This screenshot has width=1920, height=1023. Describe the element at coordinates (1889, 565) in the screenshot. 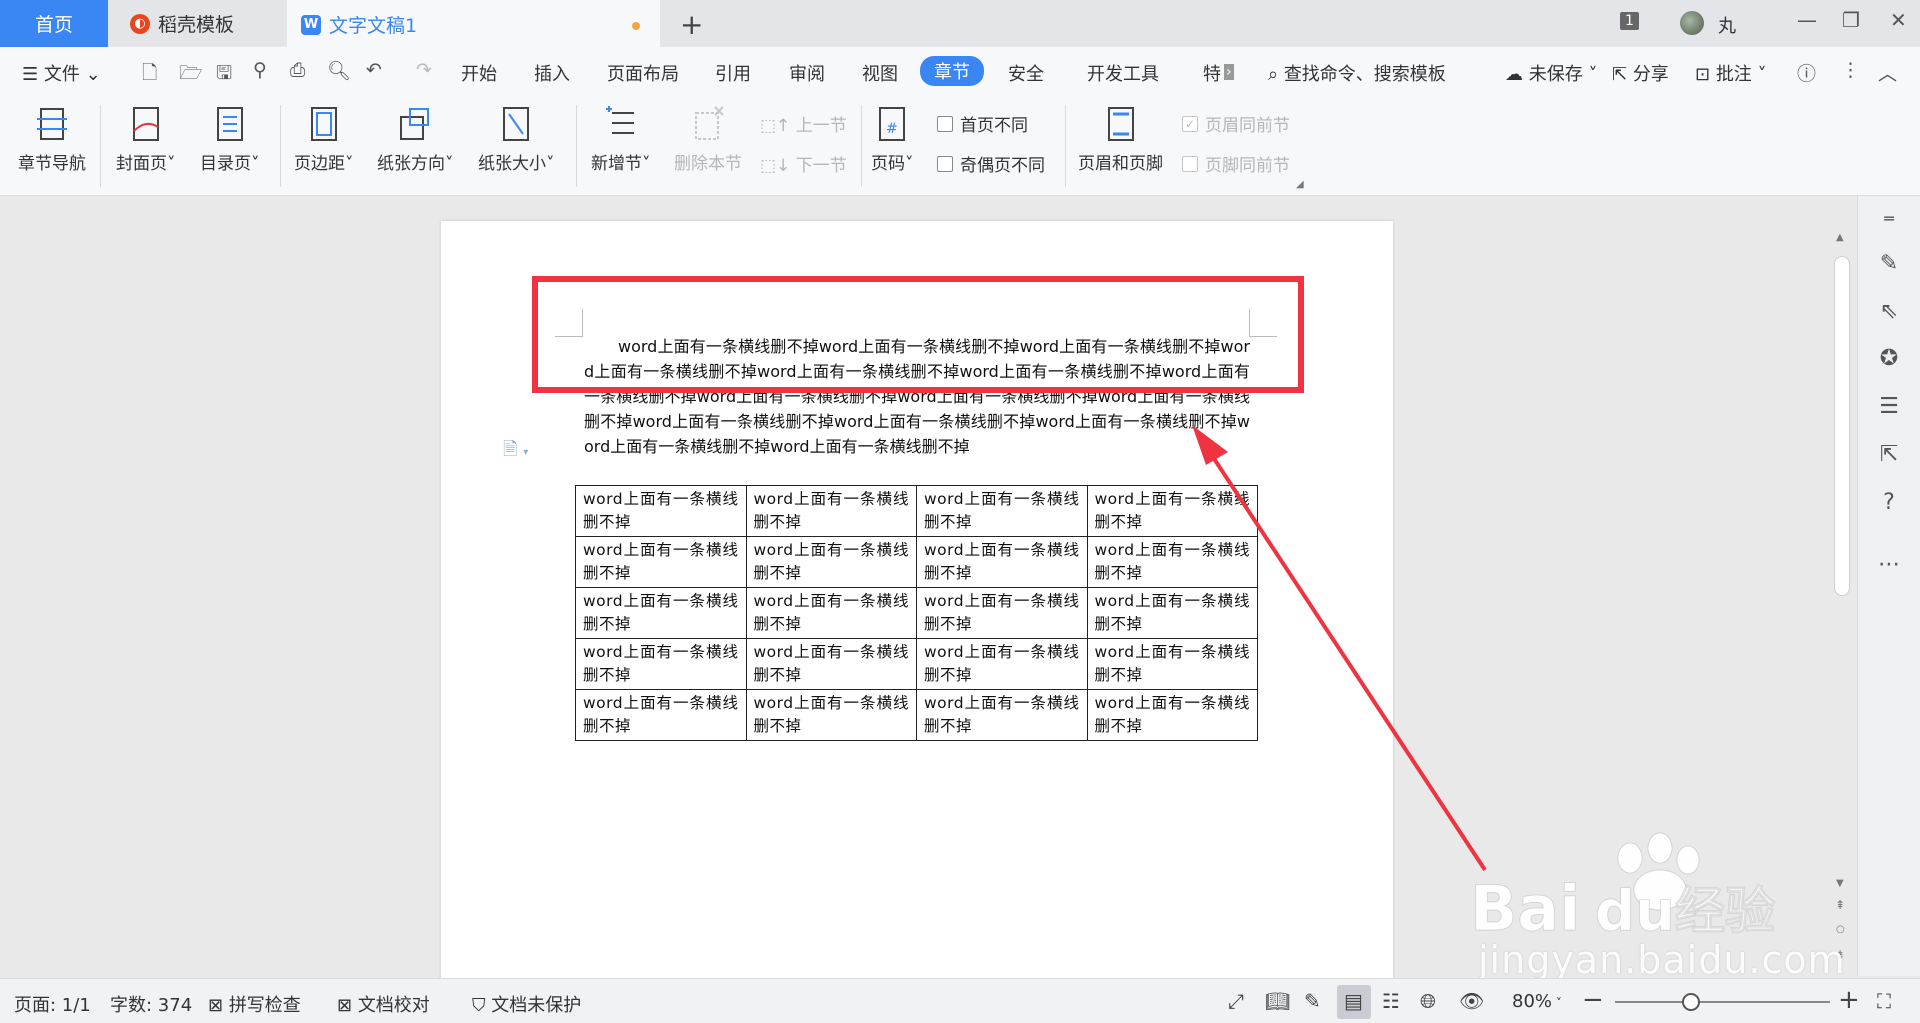

I see `more-horizontal-icon: ⋯` at that location.